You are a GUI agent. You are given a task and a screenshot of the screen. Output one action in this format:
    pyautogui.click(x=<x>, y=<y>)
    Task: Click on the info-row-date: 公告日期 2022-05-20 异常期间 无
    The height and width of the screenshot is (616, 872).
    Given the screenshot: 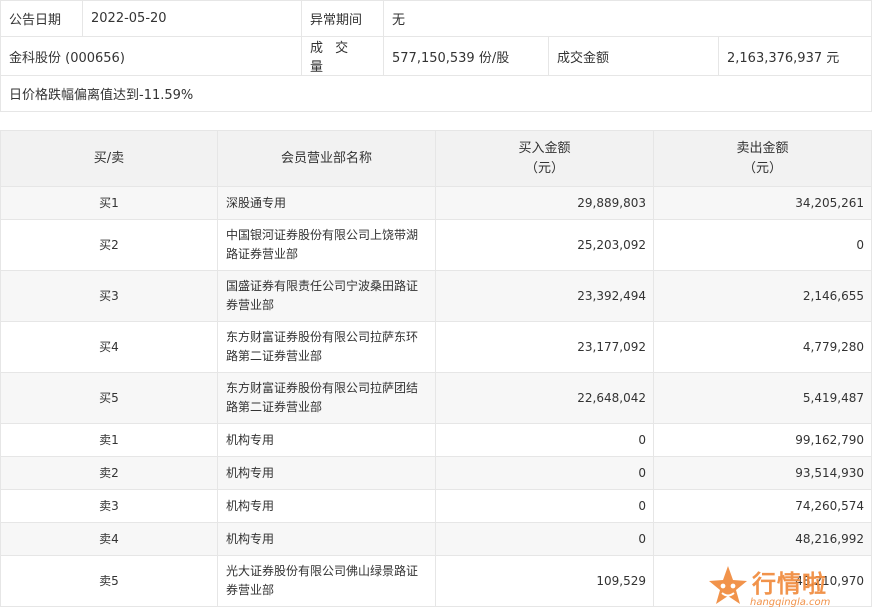 What is the action you would take?
    pyautogui.click(x=436, y=18)
    